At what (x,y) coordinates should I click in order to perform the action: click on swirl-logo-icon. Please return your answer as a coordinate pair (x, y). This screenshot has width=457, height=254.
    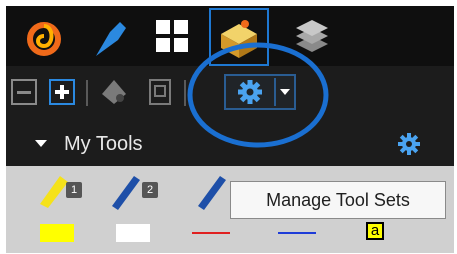
    Looking at the image, I should click on (44, 38).